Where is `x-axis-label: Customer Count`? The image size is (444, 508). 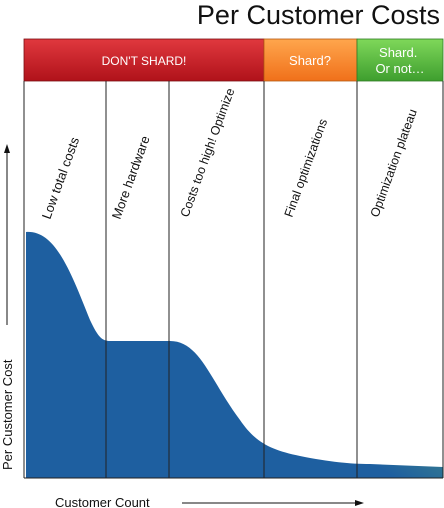
x-axis-label: Customer Count is located at coordinates (102, 501).